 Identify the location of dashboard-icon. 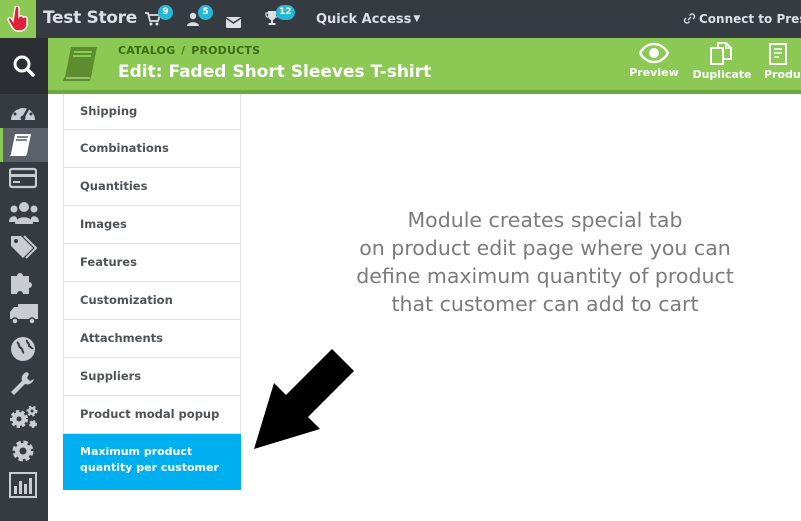
(23, 112).